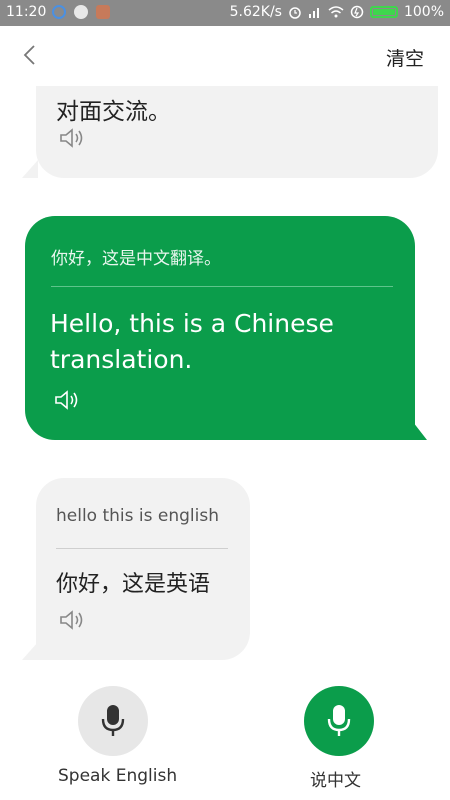 The height and width of the screenshot is (800, 450). What do you see at coordinates (313, 13) in the screenshot?
I see `signal-icon` at bounding box center [313, 13].